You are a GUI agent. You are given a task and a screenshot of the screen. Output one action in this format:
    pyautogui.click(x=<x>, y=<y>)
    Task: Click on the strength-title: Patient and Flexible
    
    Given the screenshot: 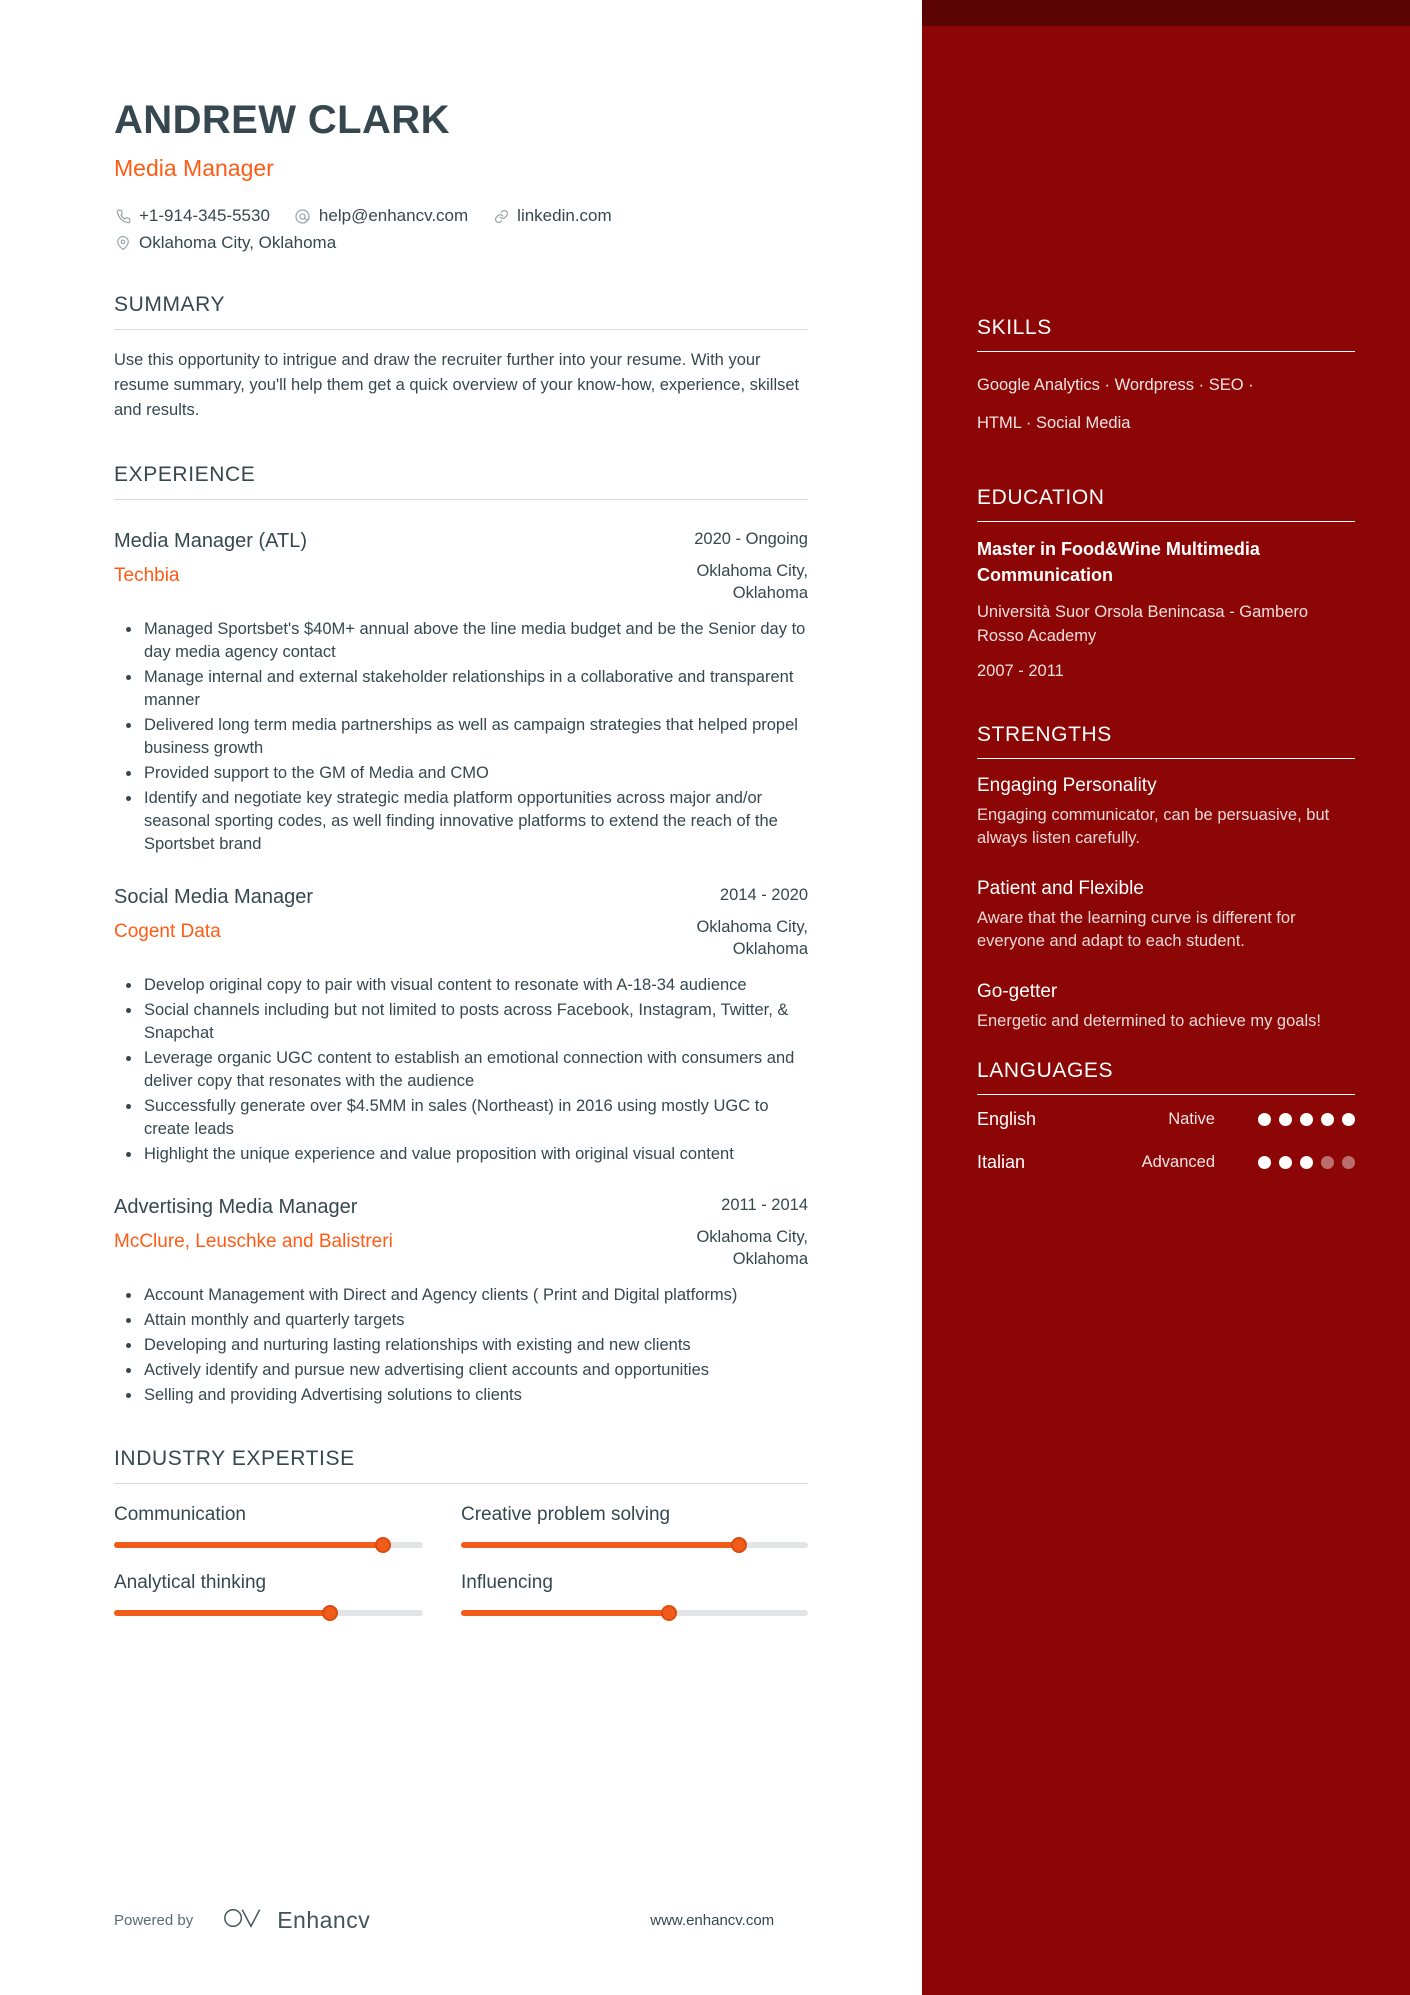 What is the action you would take?
    pyautogui.click(x=1060, y=888)
    